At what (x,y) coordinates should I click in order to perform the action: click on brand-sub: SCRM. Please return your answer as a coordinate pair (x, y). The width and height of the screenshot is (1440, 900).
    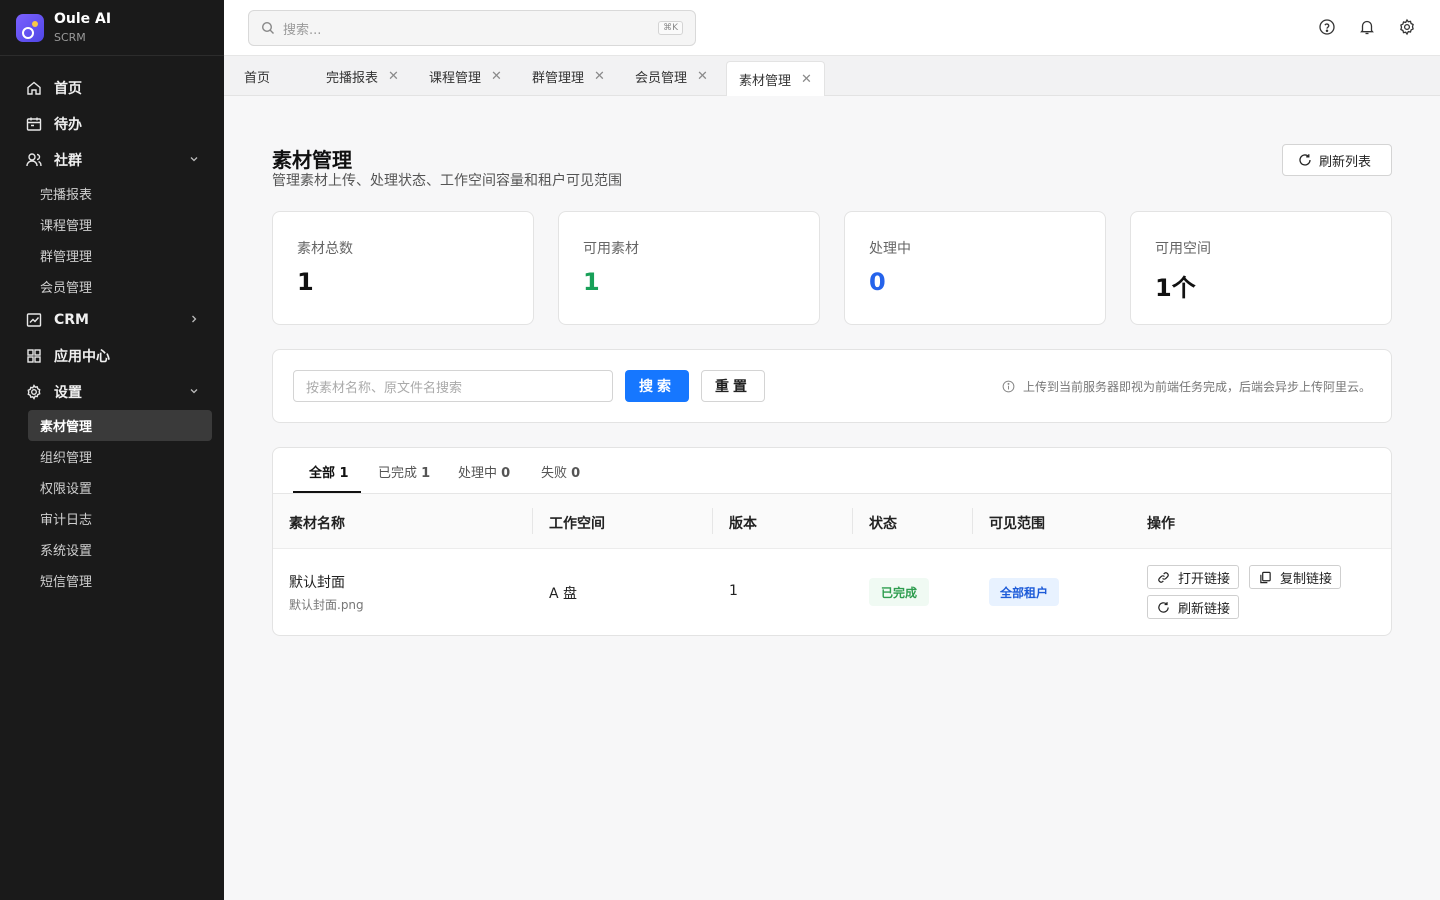
    Looking at the image, I should click on (70, 37).